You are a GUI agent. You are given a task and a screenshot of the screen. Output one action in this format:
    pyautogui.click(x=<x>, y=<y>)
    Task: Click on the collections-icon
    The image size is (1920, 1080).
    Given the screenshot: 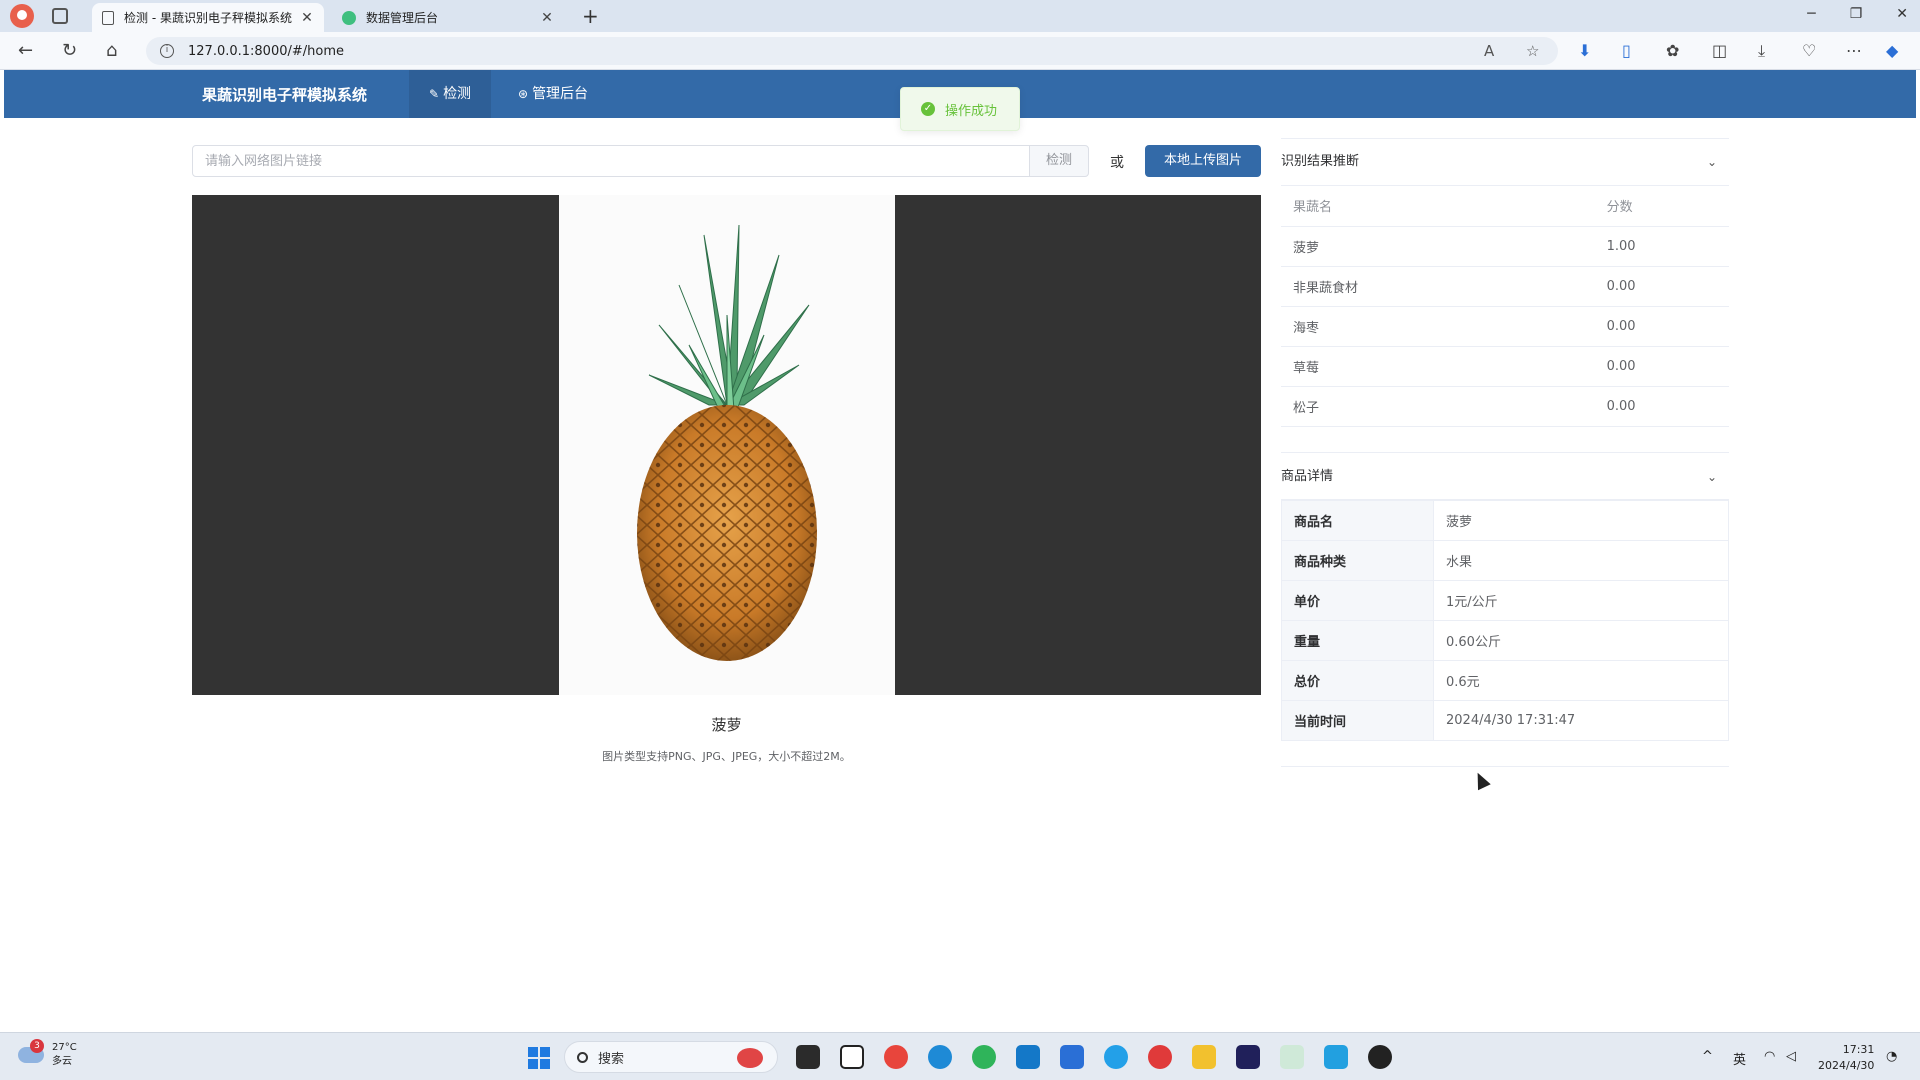 What is the action you would take?
    pyautogui.click(x=60, y=16)
    